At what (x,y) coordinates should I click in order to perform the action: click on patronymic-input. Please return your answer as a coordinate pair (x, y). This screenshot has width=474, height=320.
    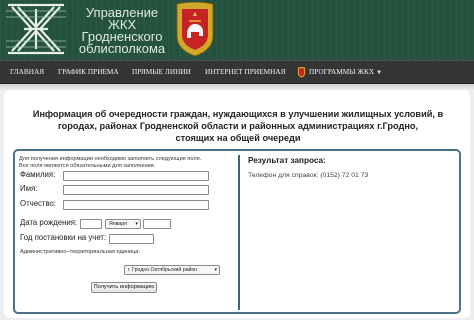
    Looking at the image, I should click on (136, 205).